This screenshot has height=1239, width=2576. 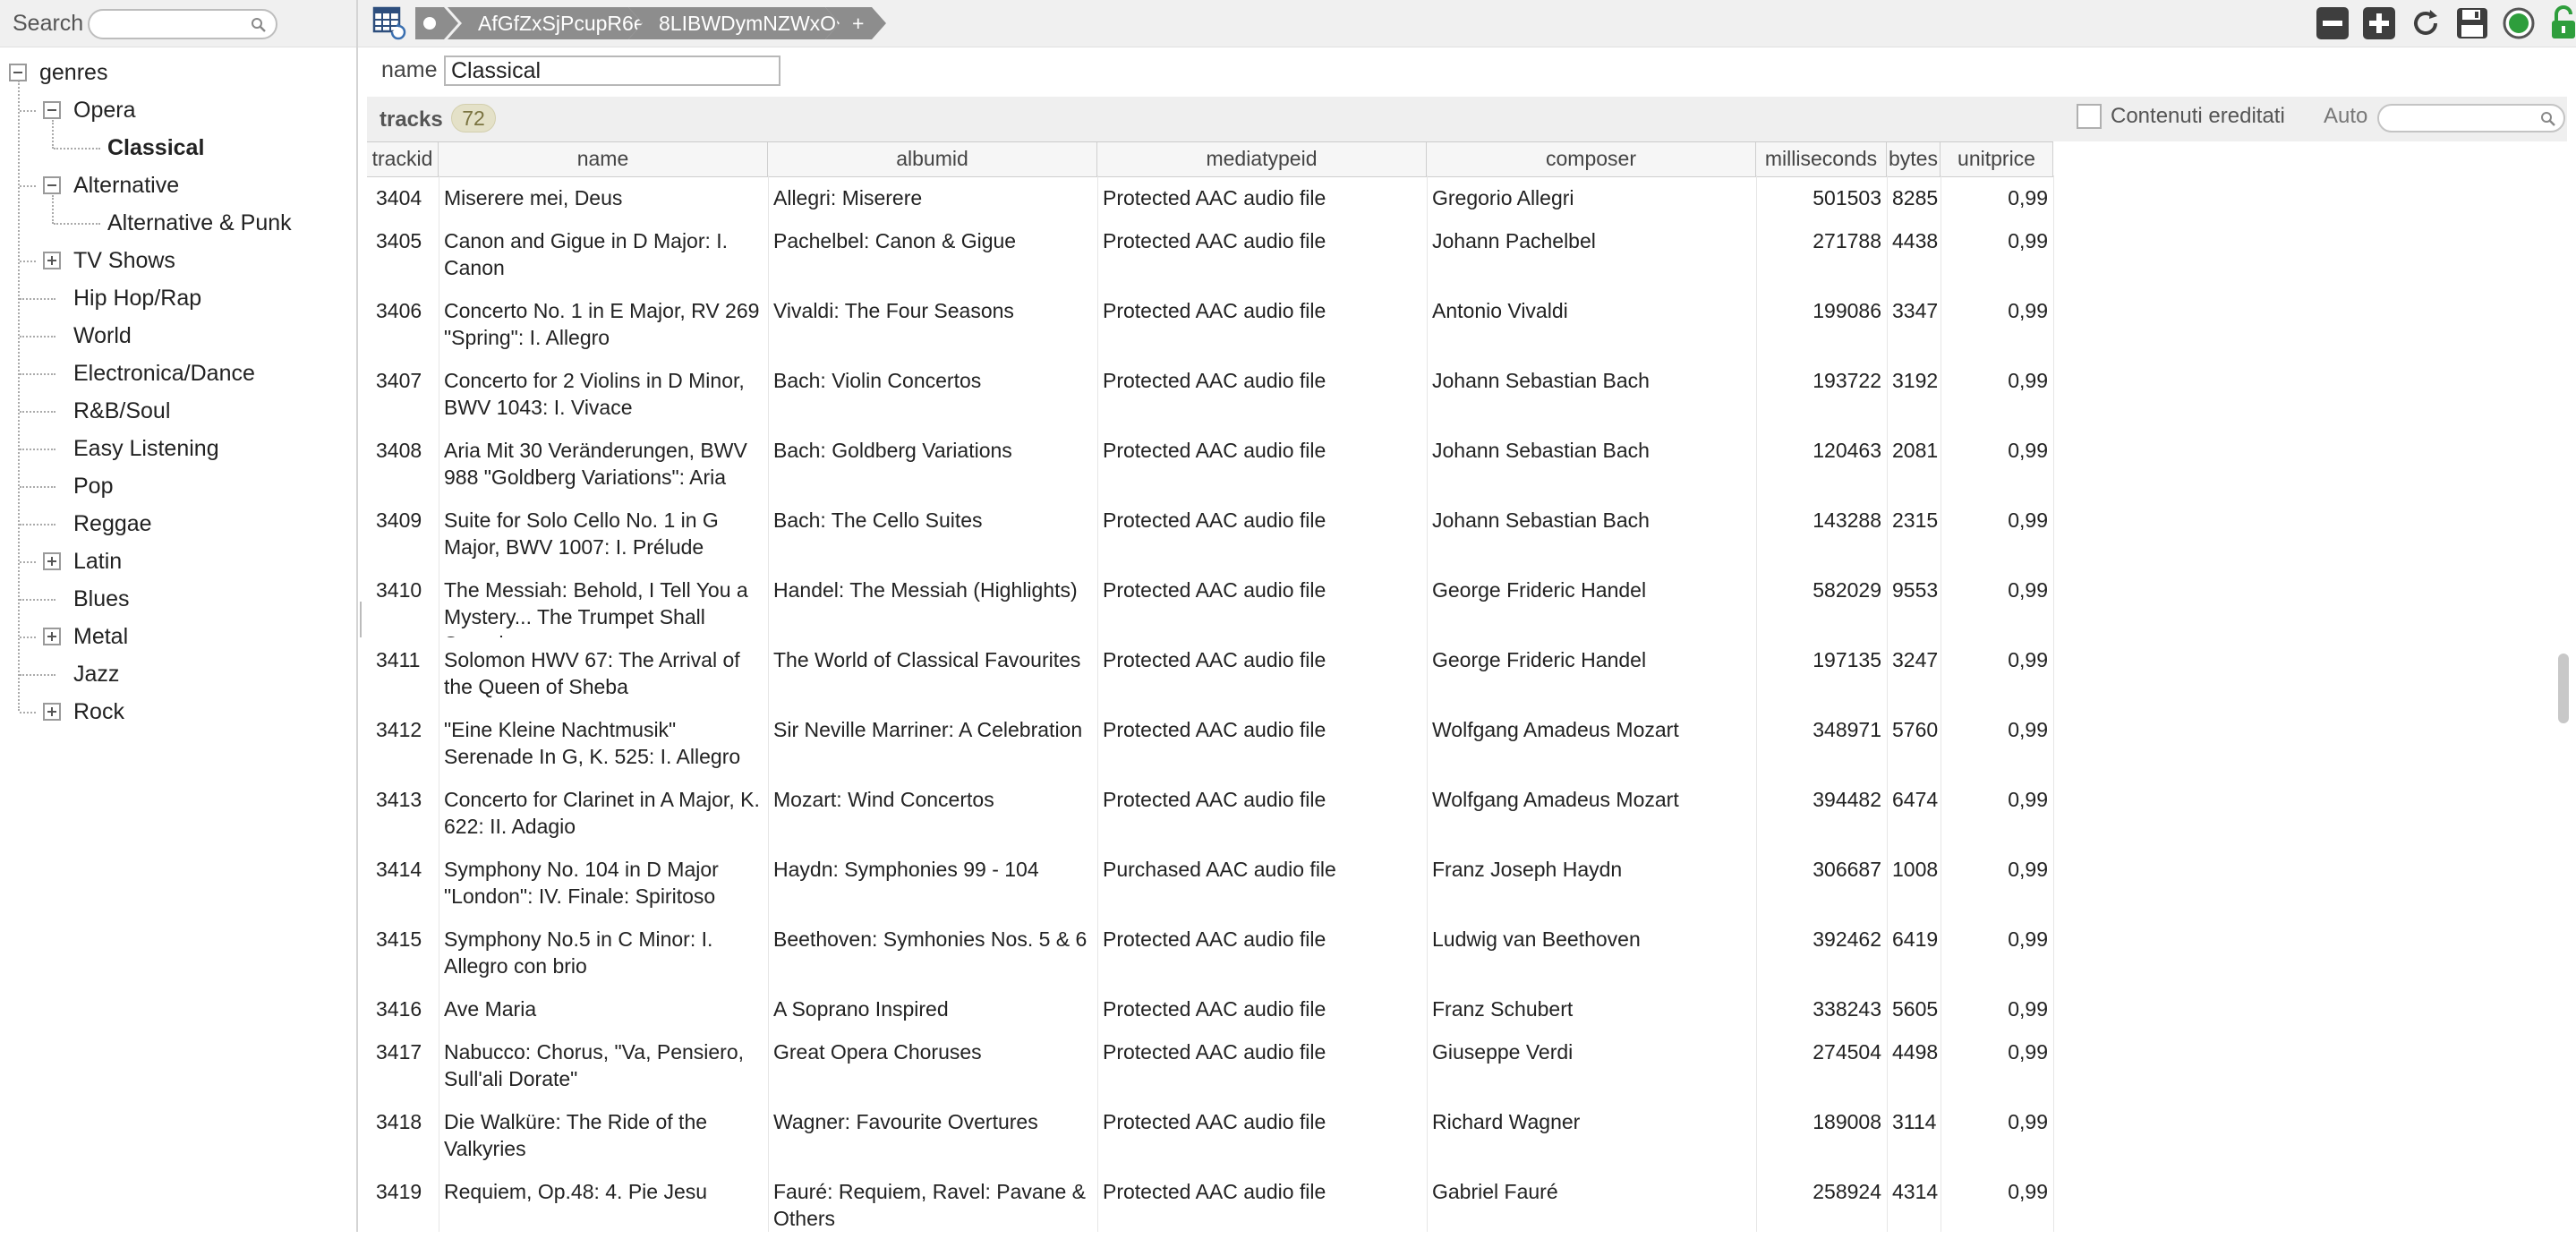 I want to click on tree-item: Easy Listening, so click(x=146, y=448).